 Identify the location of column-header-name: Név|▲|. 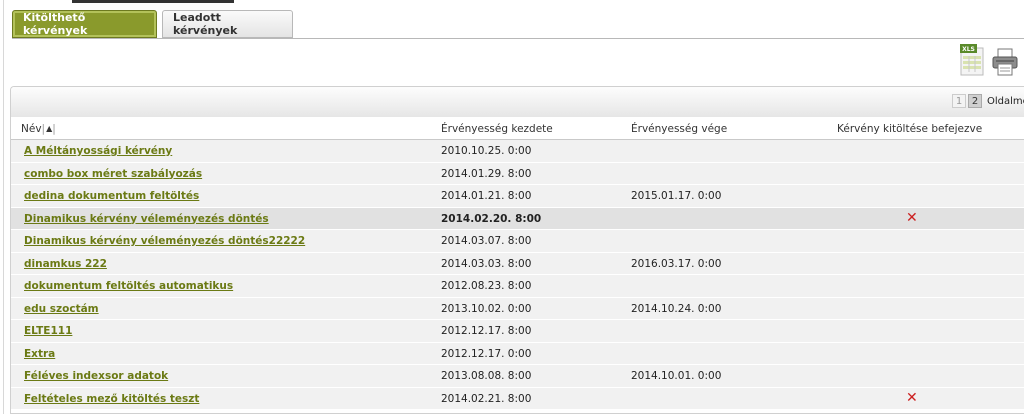
(38, 129).